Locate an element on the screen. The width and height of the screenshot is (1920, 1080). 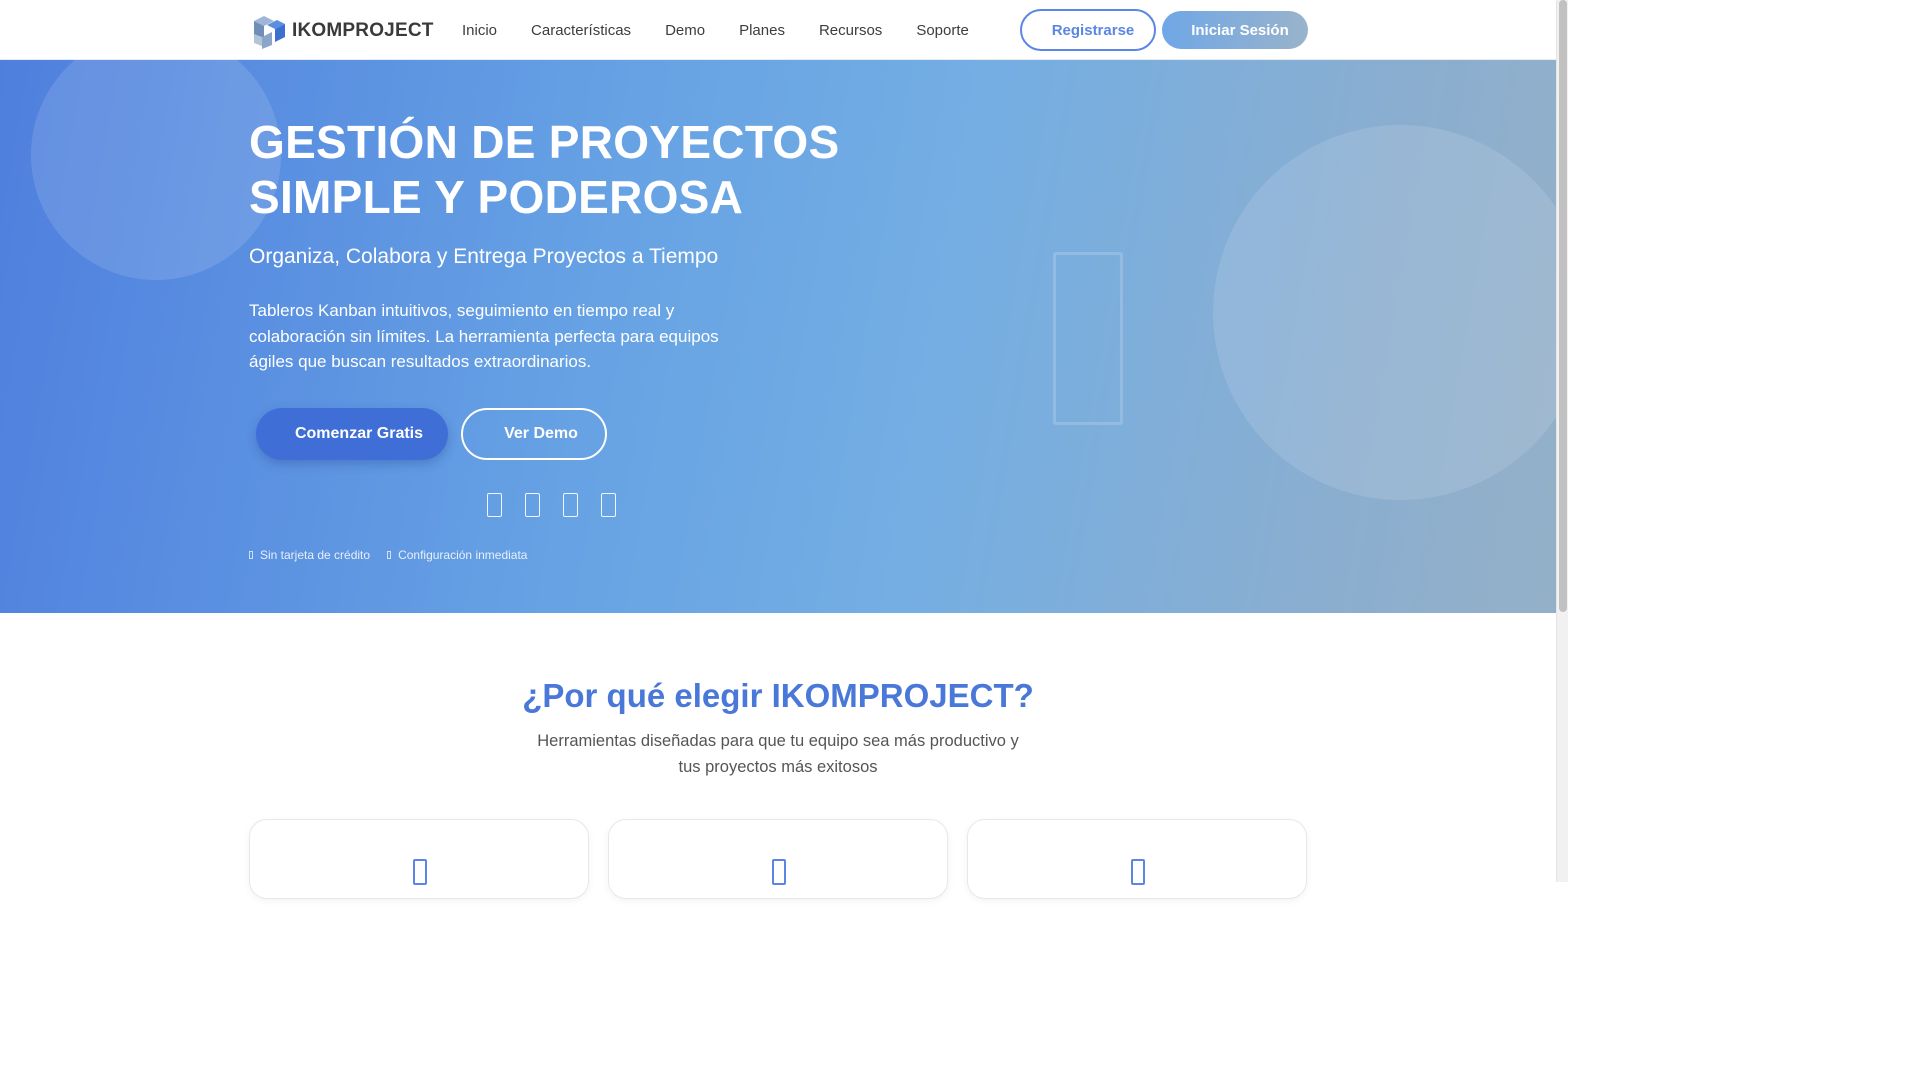
start-free-label: Comenzar Gratis is located at coordinates (359, 433).